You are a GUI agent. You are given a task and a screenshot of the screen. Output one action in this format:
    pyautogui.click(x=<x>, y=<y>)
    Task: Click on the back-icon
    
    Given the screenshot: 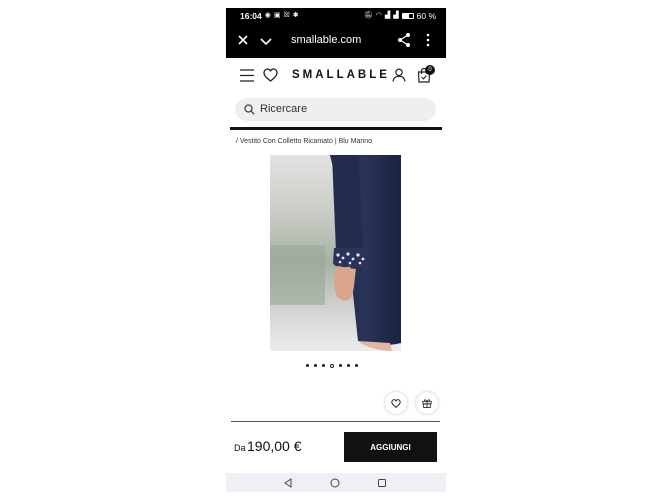 What is the action you would take?
    pyautogui.click(x=288, y=483)
    